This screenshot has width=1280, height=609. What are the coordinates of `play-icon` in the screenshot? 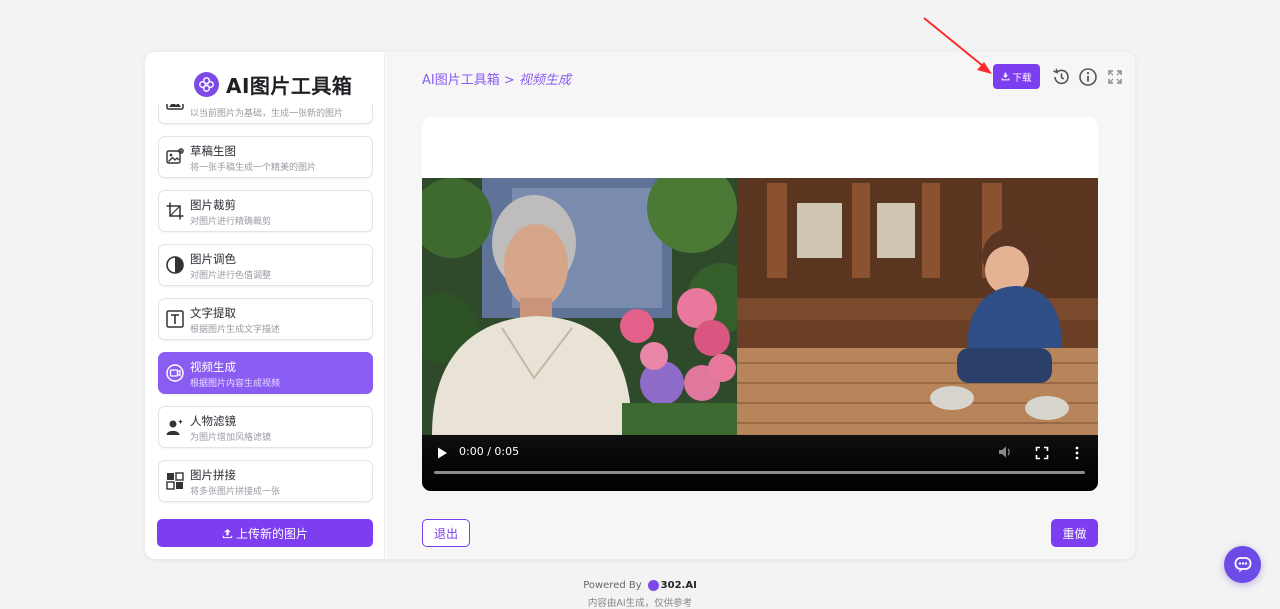 It's located at (442, 454).